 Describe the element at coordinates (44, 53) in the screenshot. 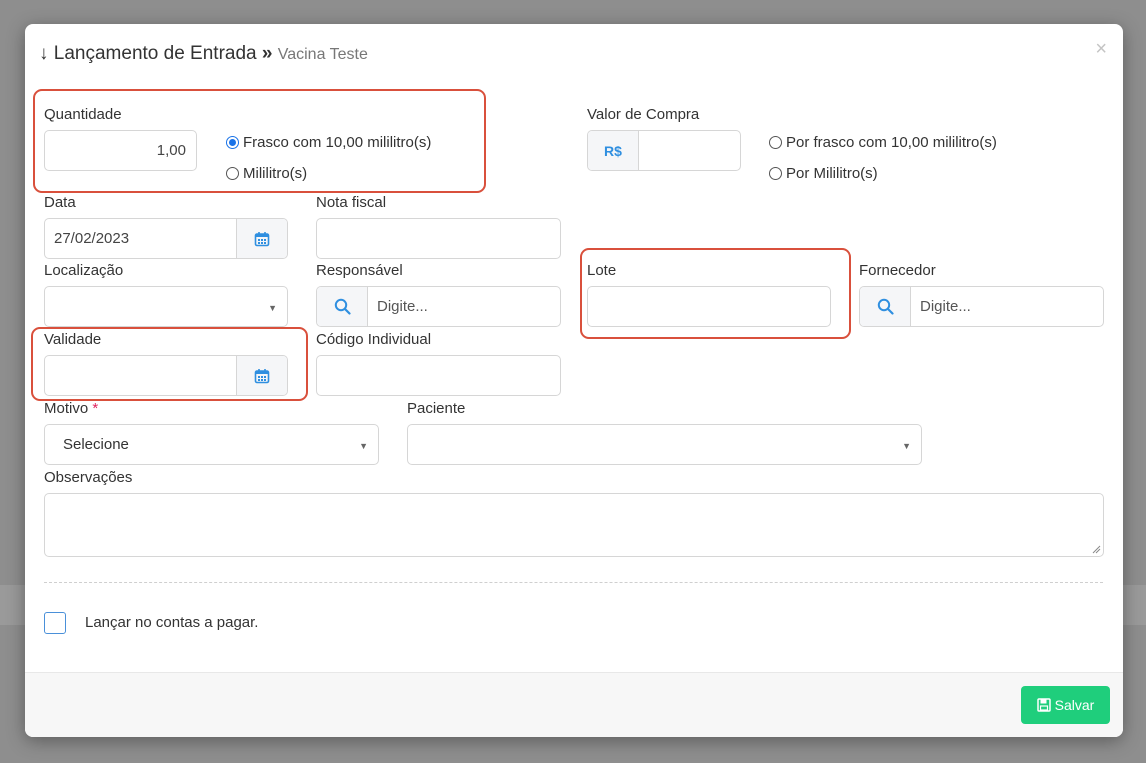

I see `arrow-down-icon: ↓` at that location.